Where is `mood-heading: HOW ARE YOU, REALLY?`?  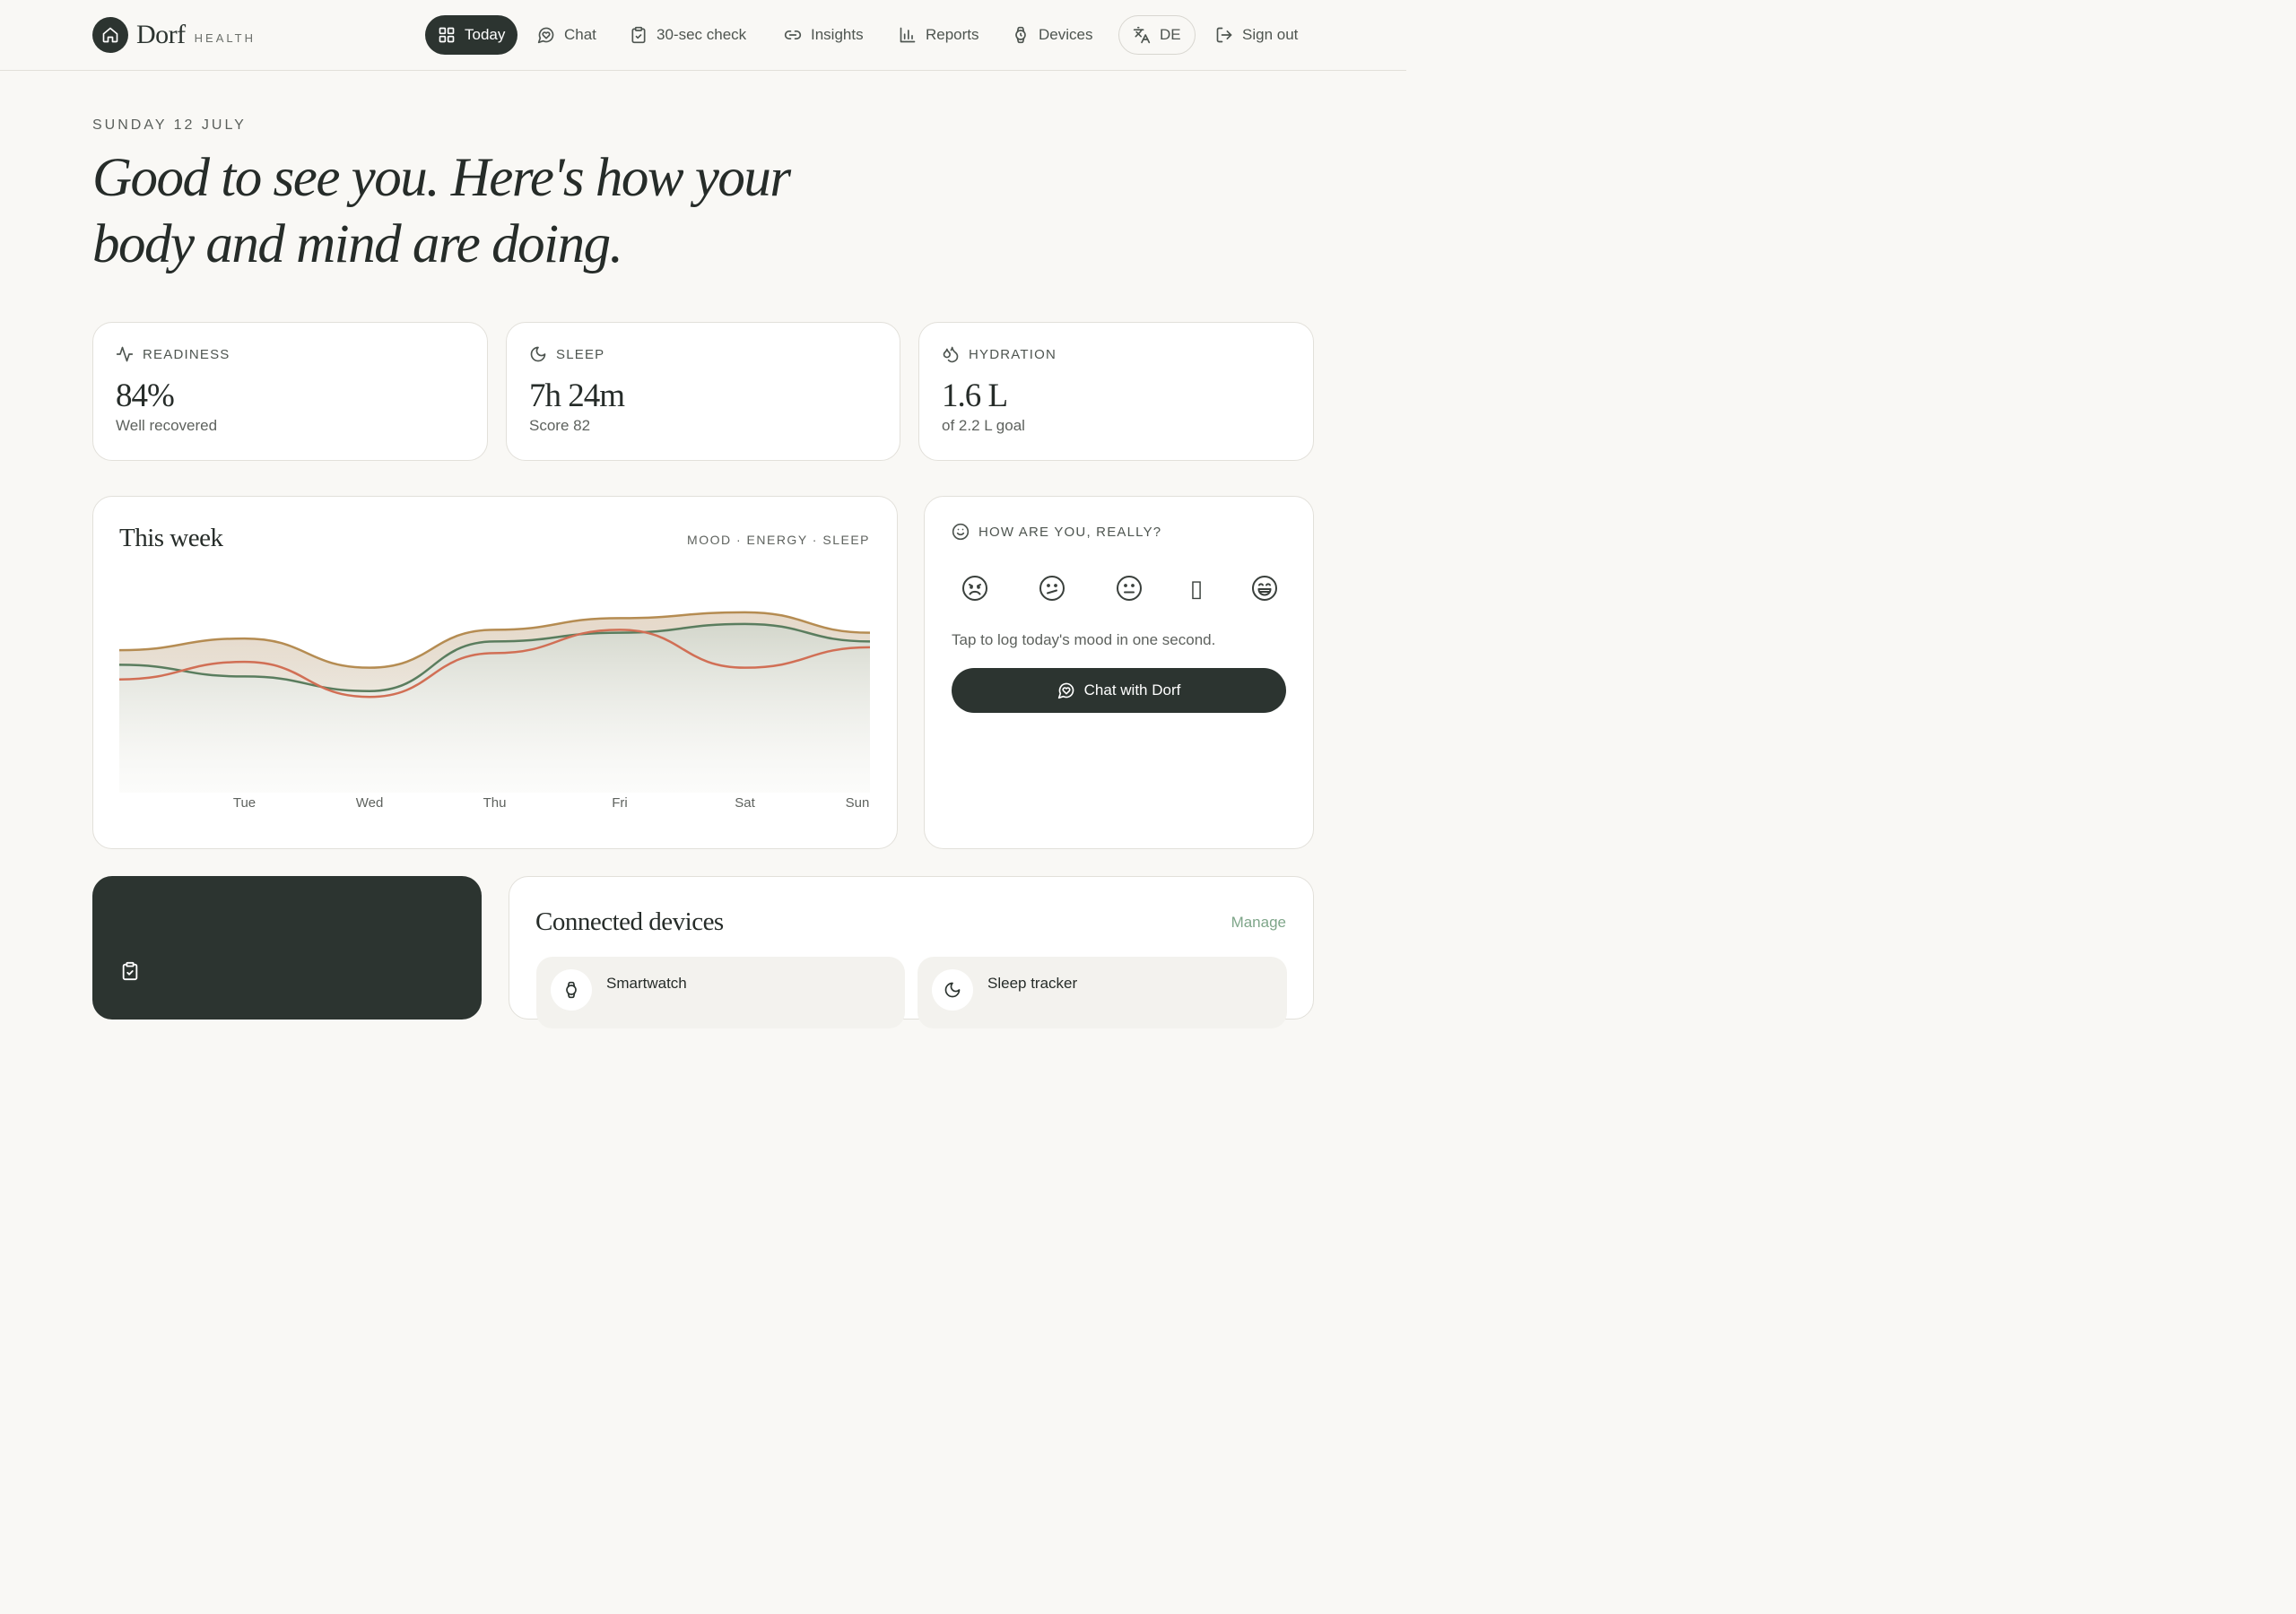
mood-heading: HOW ARE YOU, REALLY? is located at coordinates (1056, 532).